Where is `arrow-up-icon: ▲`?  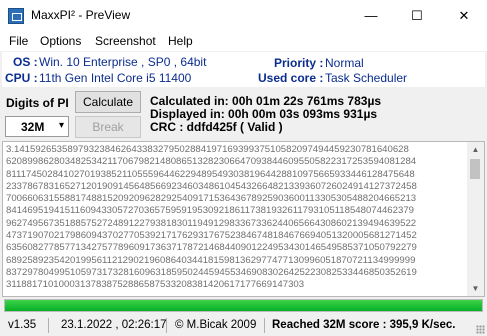
arrow-up-icon: ▲ is located at coordinates (475, 149).